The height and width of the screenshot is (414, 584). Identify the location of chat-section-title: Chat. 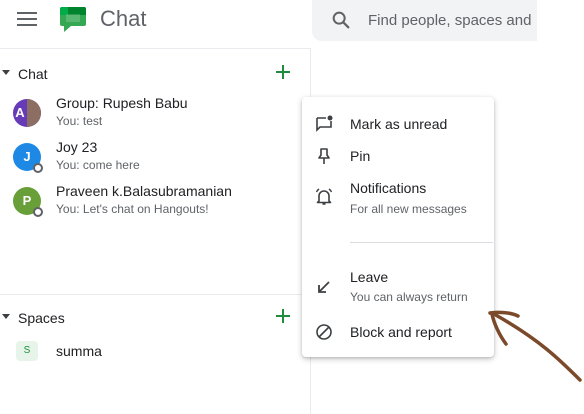
(33, 74).